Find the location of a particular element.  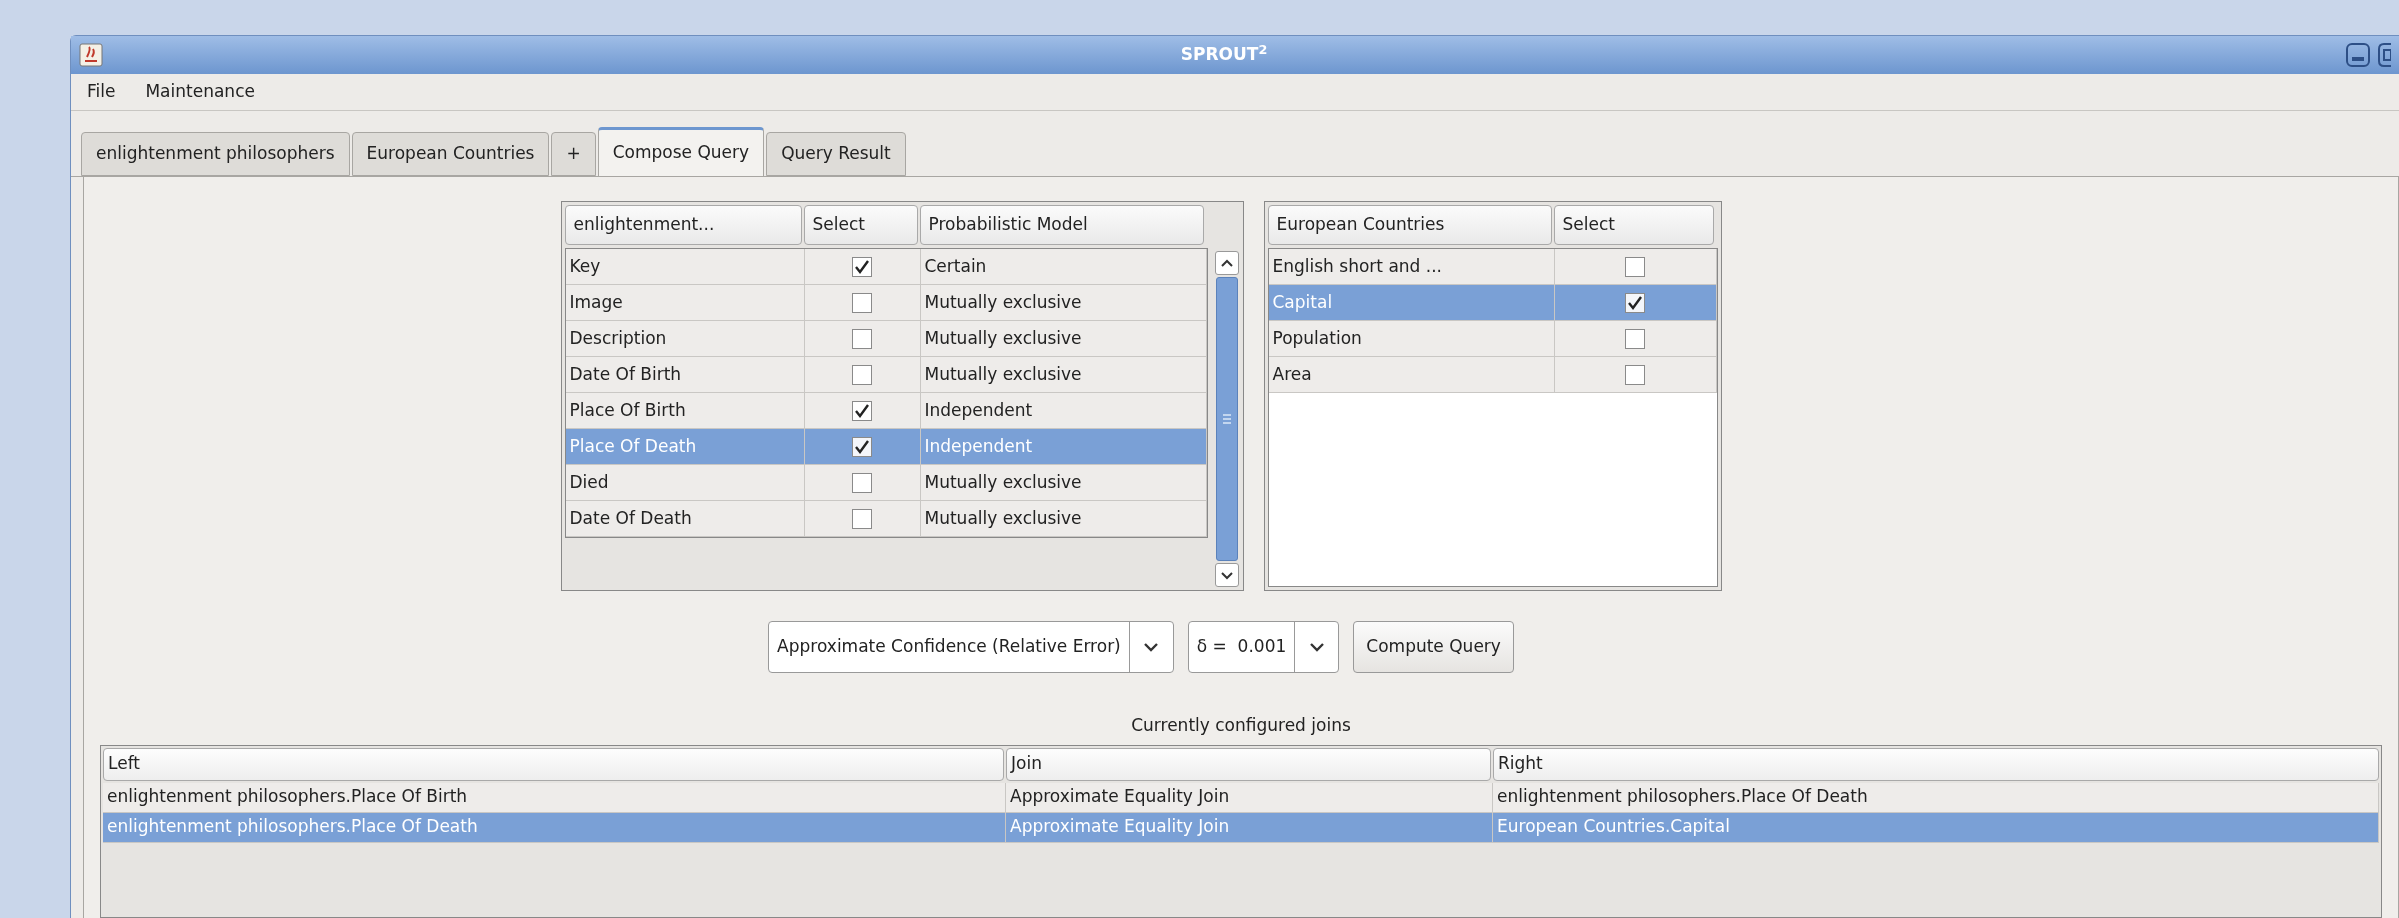

table-cell: Place Of Death is located at coordinates (685, 447).